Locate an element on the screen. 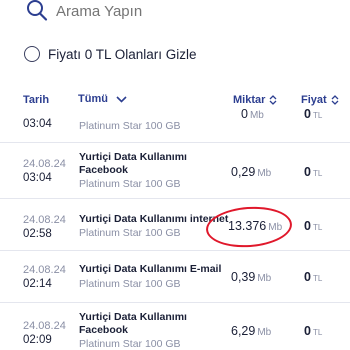 This screenshot has height=350, width=350. hide-free-checkbox is located at coordinates (32, 54).